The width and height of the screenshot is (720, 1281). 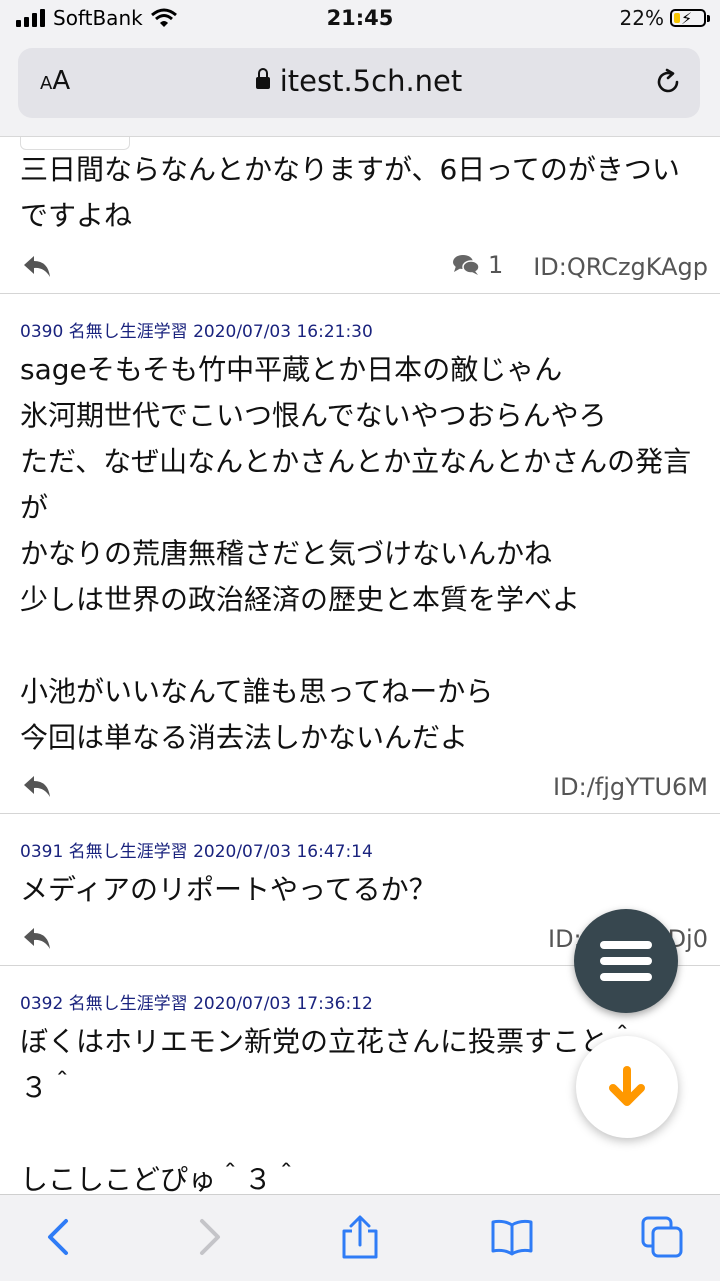 I want to click on url-text: itest.5ch.net, so click(x=371, y=81).